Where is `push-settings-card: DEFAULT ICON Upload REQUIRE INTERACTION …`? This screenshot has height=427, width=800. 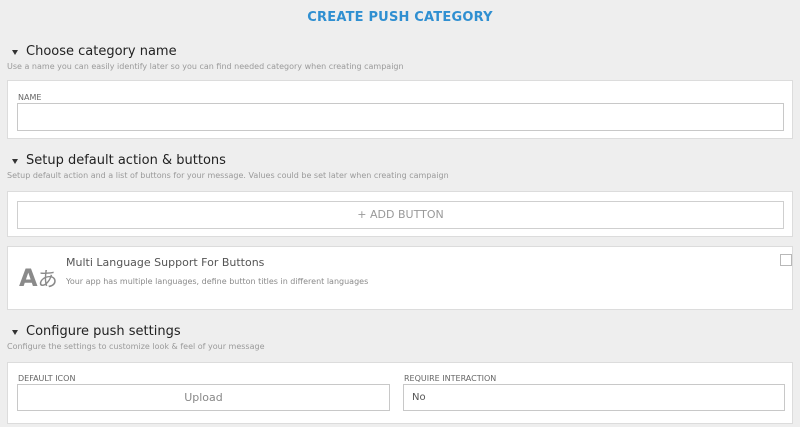 push-settings-card: DEFAULT ICON Upload REQUIRE INTERACTION … is located at coordinates (400, 393).